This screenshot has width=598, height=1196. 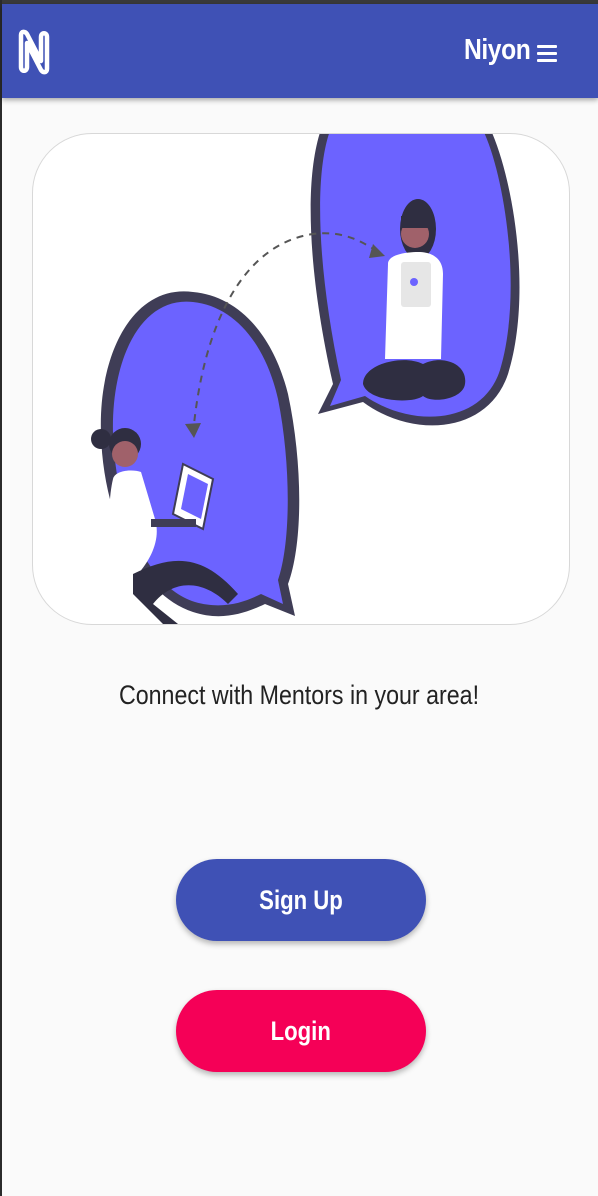 I want to click on sign-up-label: Sign Up, so click(x=301, y=899).